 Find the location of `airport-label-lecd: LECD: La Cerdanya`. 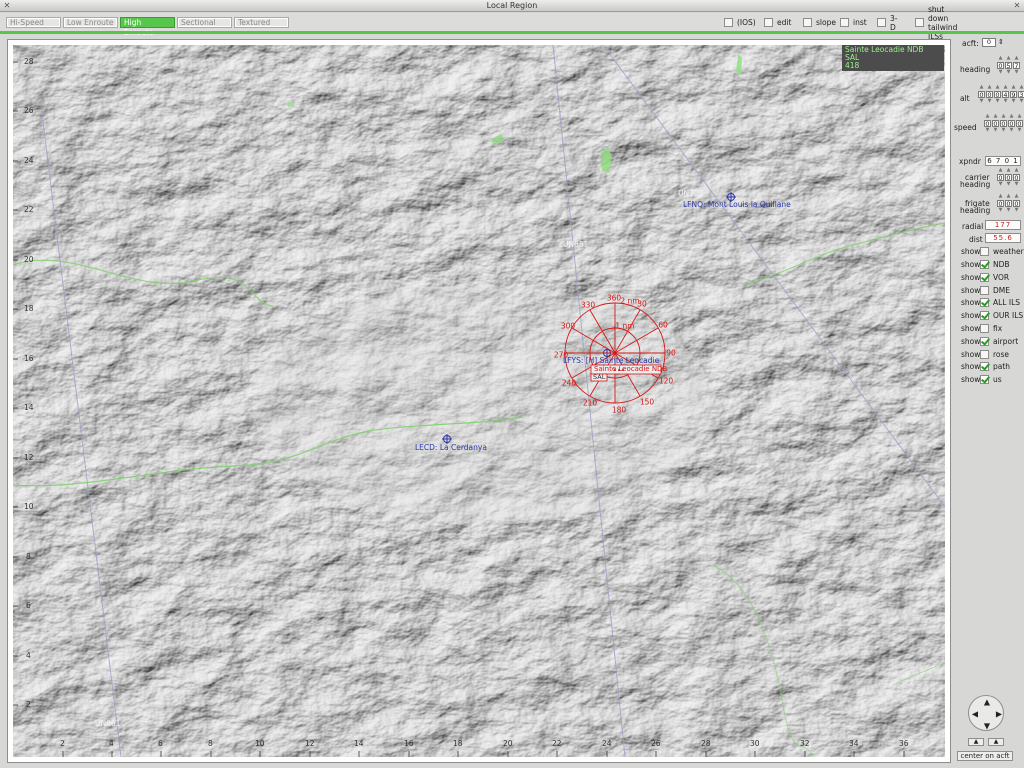

airport-label-lecd: LECD: La Cerdanya is located at coordinates (451, 447).